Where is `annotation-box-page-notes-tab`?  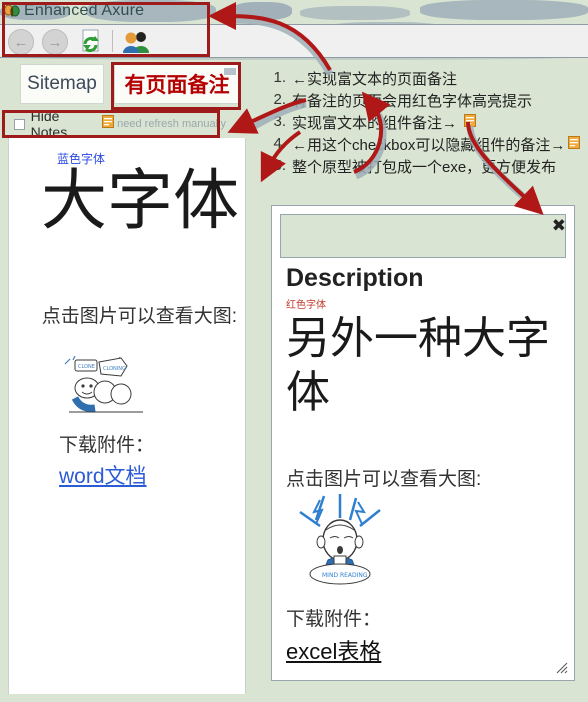
annotation-box-page-notes-tab is located at coordinates (176, 86).